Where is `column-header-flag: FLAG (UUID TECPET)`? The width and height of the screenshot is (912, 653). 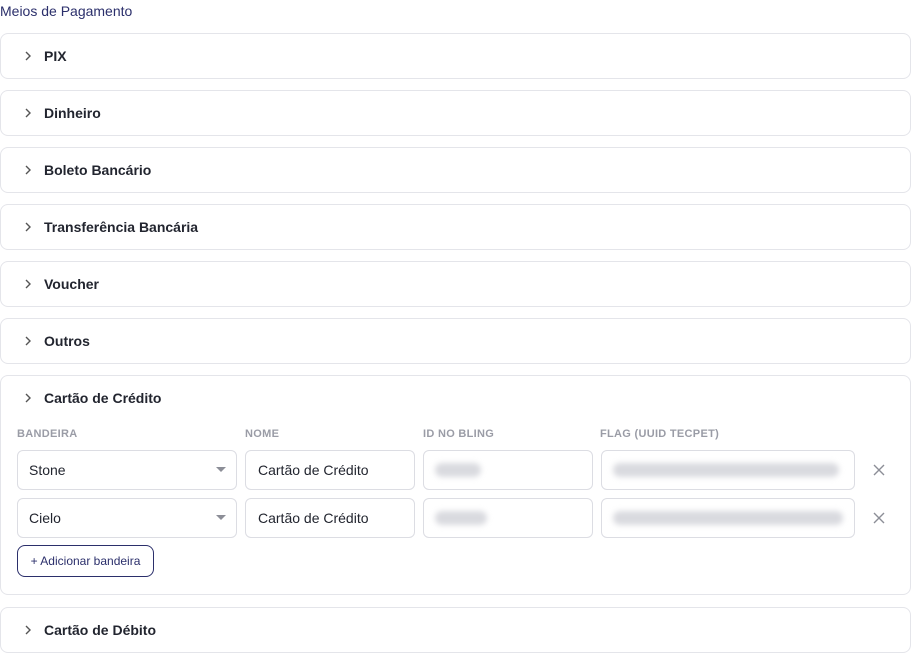
column-header-flag: FLAG (UUID TECPET) is located at coordinates (660, 434).